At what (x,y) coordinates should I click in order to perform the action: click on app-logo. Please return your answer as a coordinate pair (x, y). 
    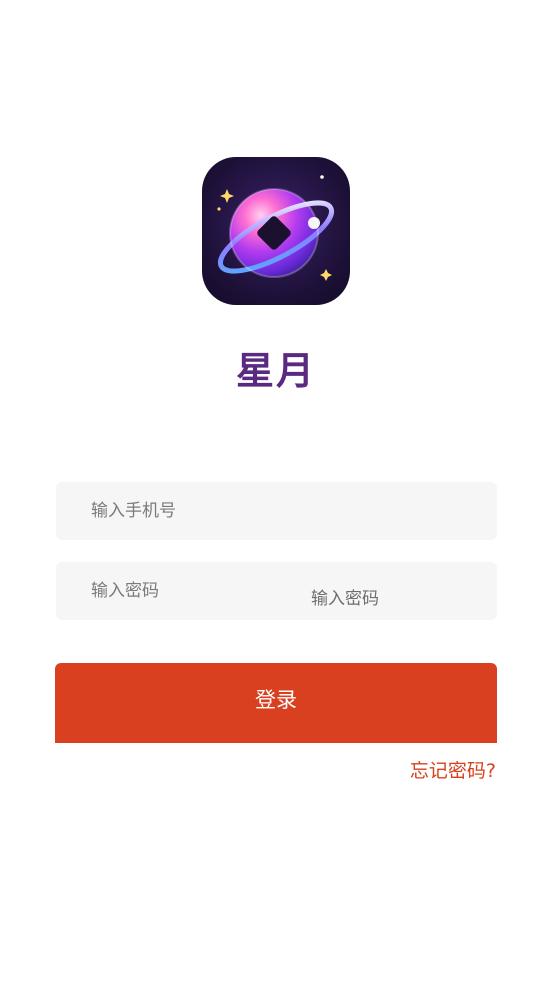
    Looking at the image, I should click on (276, 231).